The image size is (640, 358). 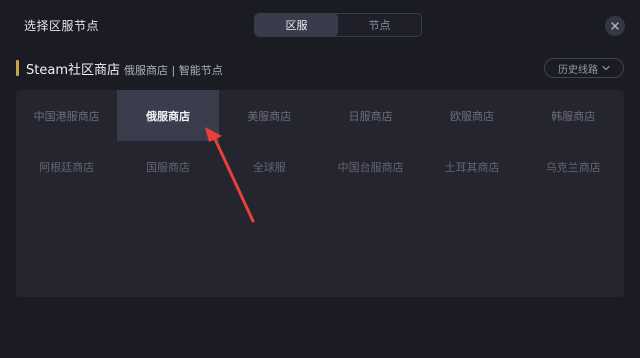 I want to click on region-option: 阿根廷商店, so click(x=66, y=166).